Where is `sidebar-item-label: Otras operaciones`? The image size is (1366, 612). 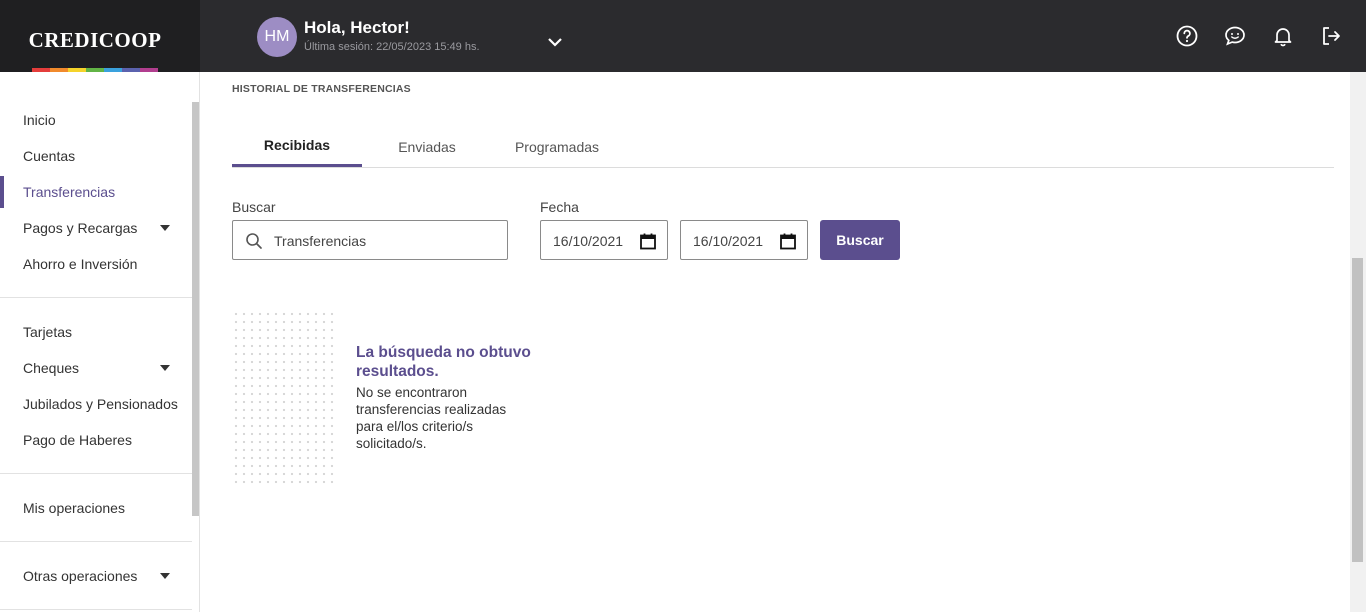
sidebar-item-label: Otras operaciones is located at coordinates (80, 576).